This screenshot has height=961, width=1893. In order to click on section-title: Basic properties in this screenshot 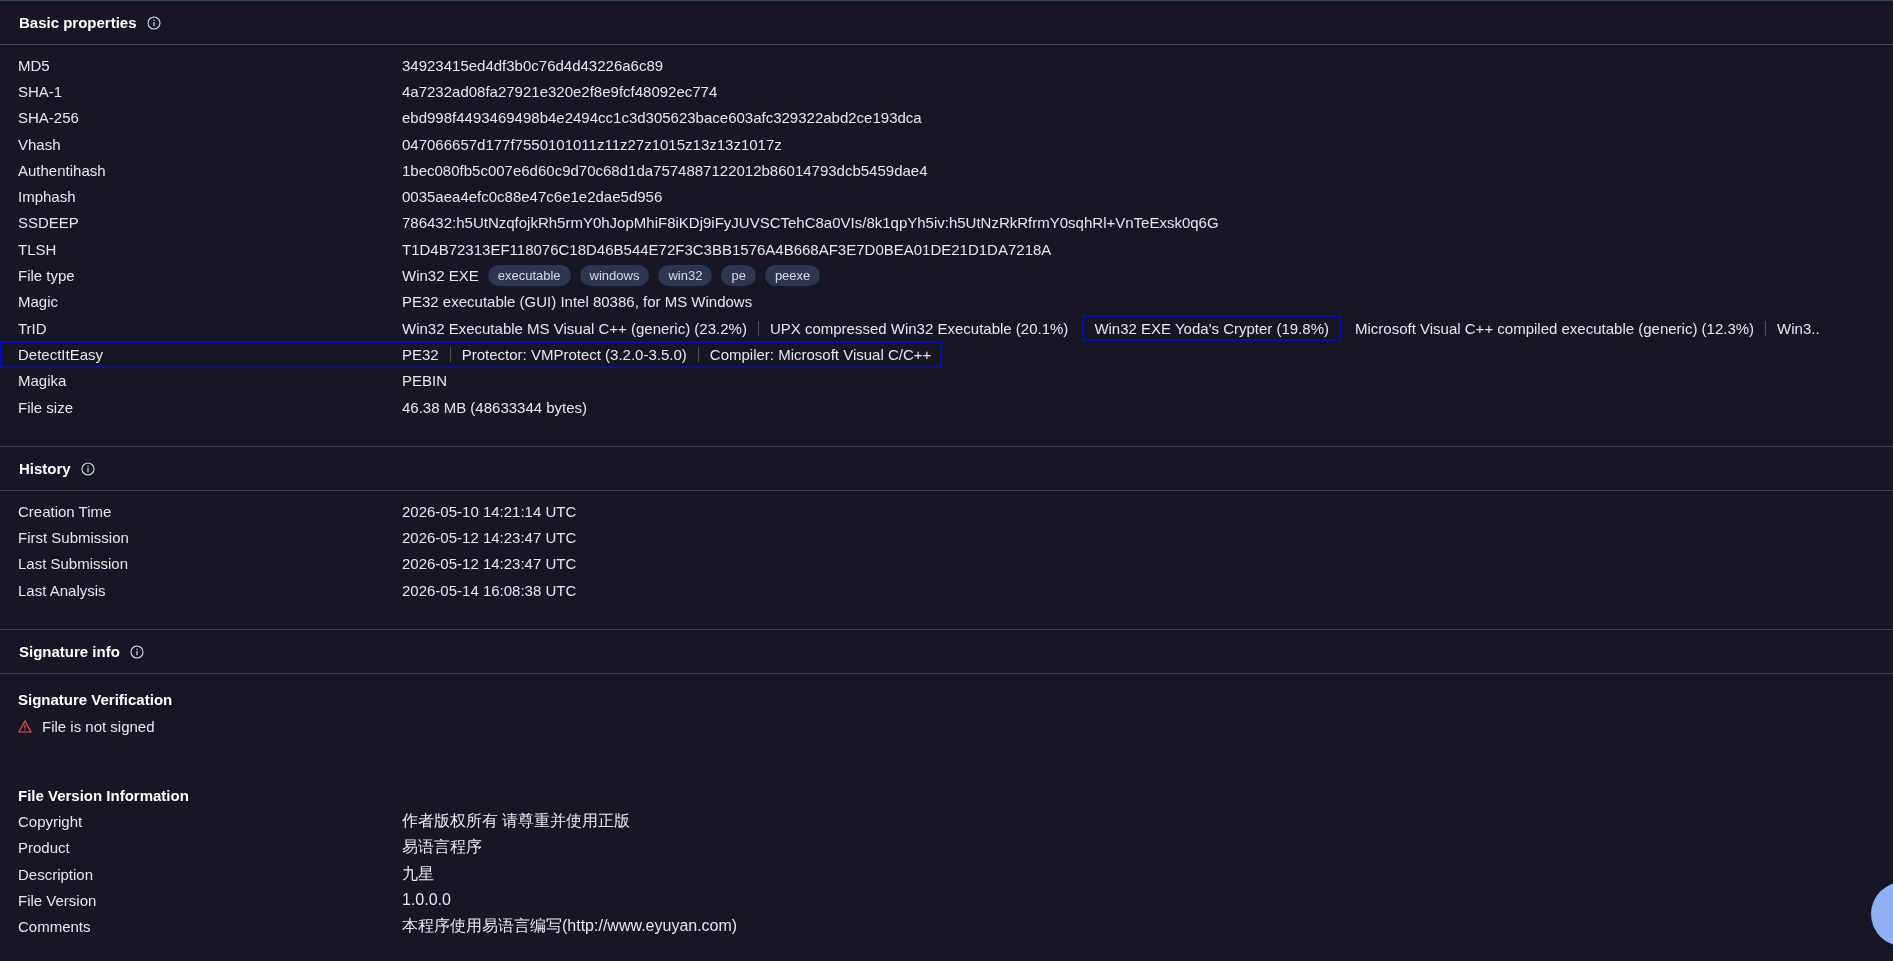, I will do `click(78, 22)`.